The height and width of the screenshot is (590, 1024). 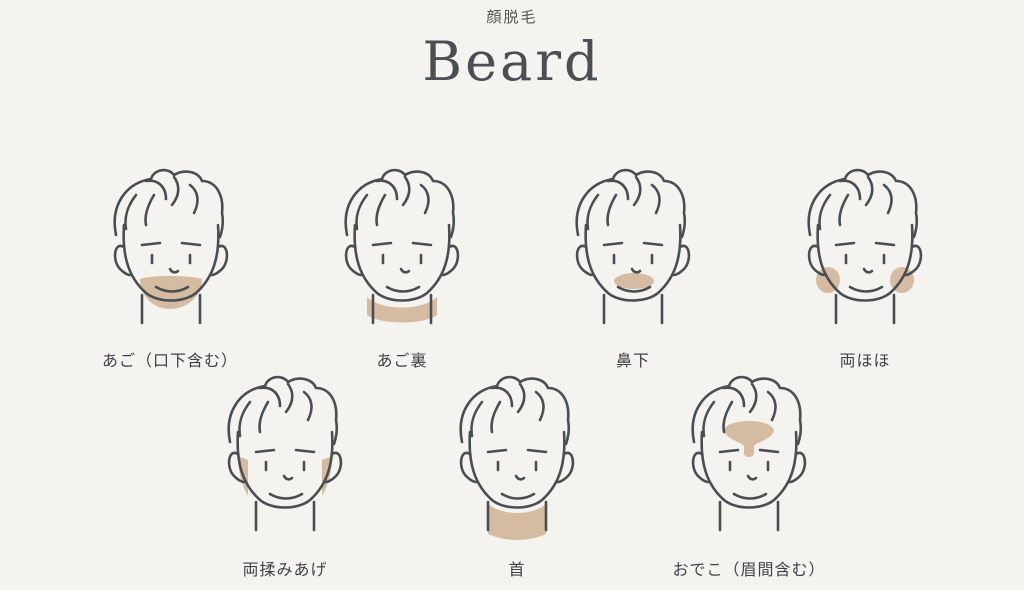 I want to click on label-forehead: おでこ（眉間含む）, so click(x=749, y=569).